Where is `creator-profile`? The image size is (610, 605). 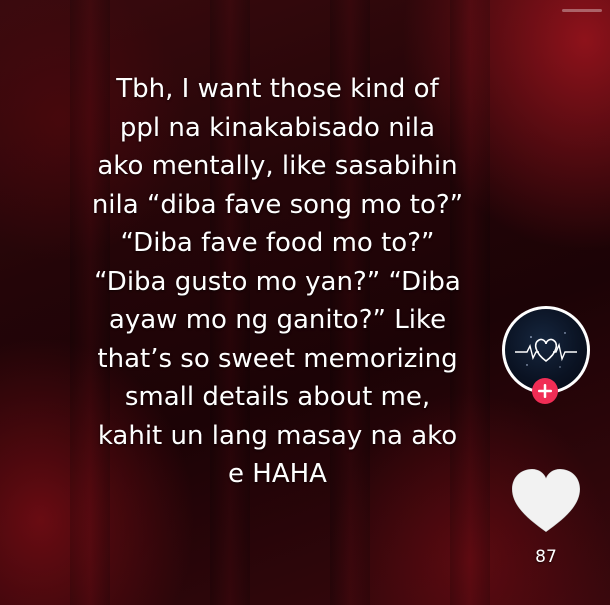
creator-profile is located at coordinates (548, 353).